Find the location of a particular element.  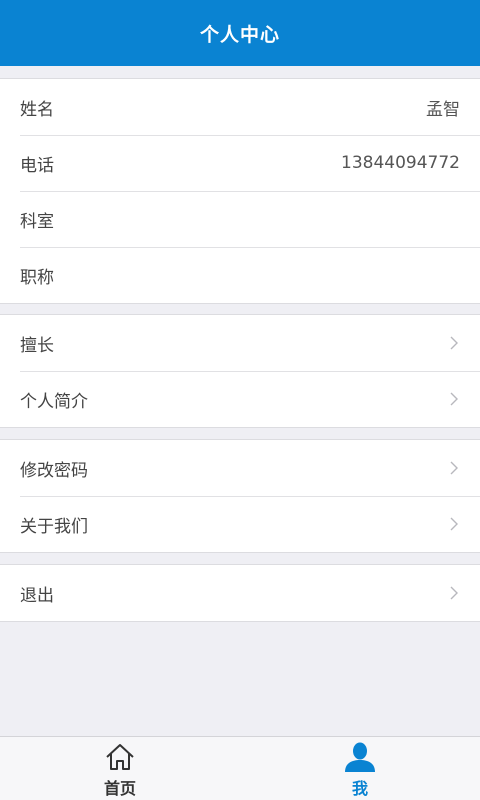

phone-value: 13844094772 is located at coordinates (400, 163).